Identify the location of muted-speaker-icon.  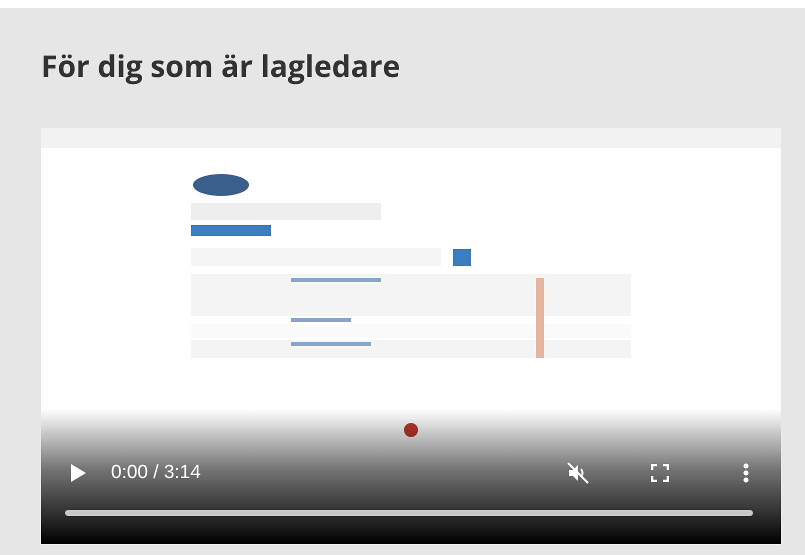
(578, 473).